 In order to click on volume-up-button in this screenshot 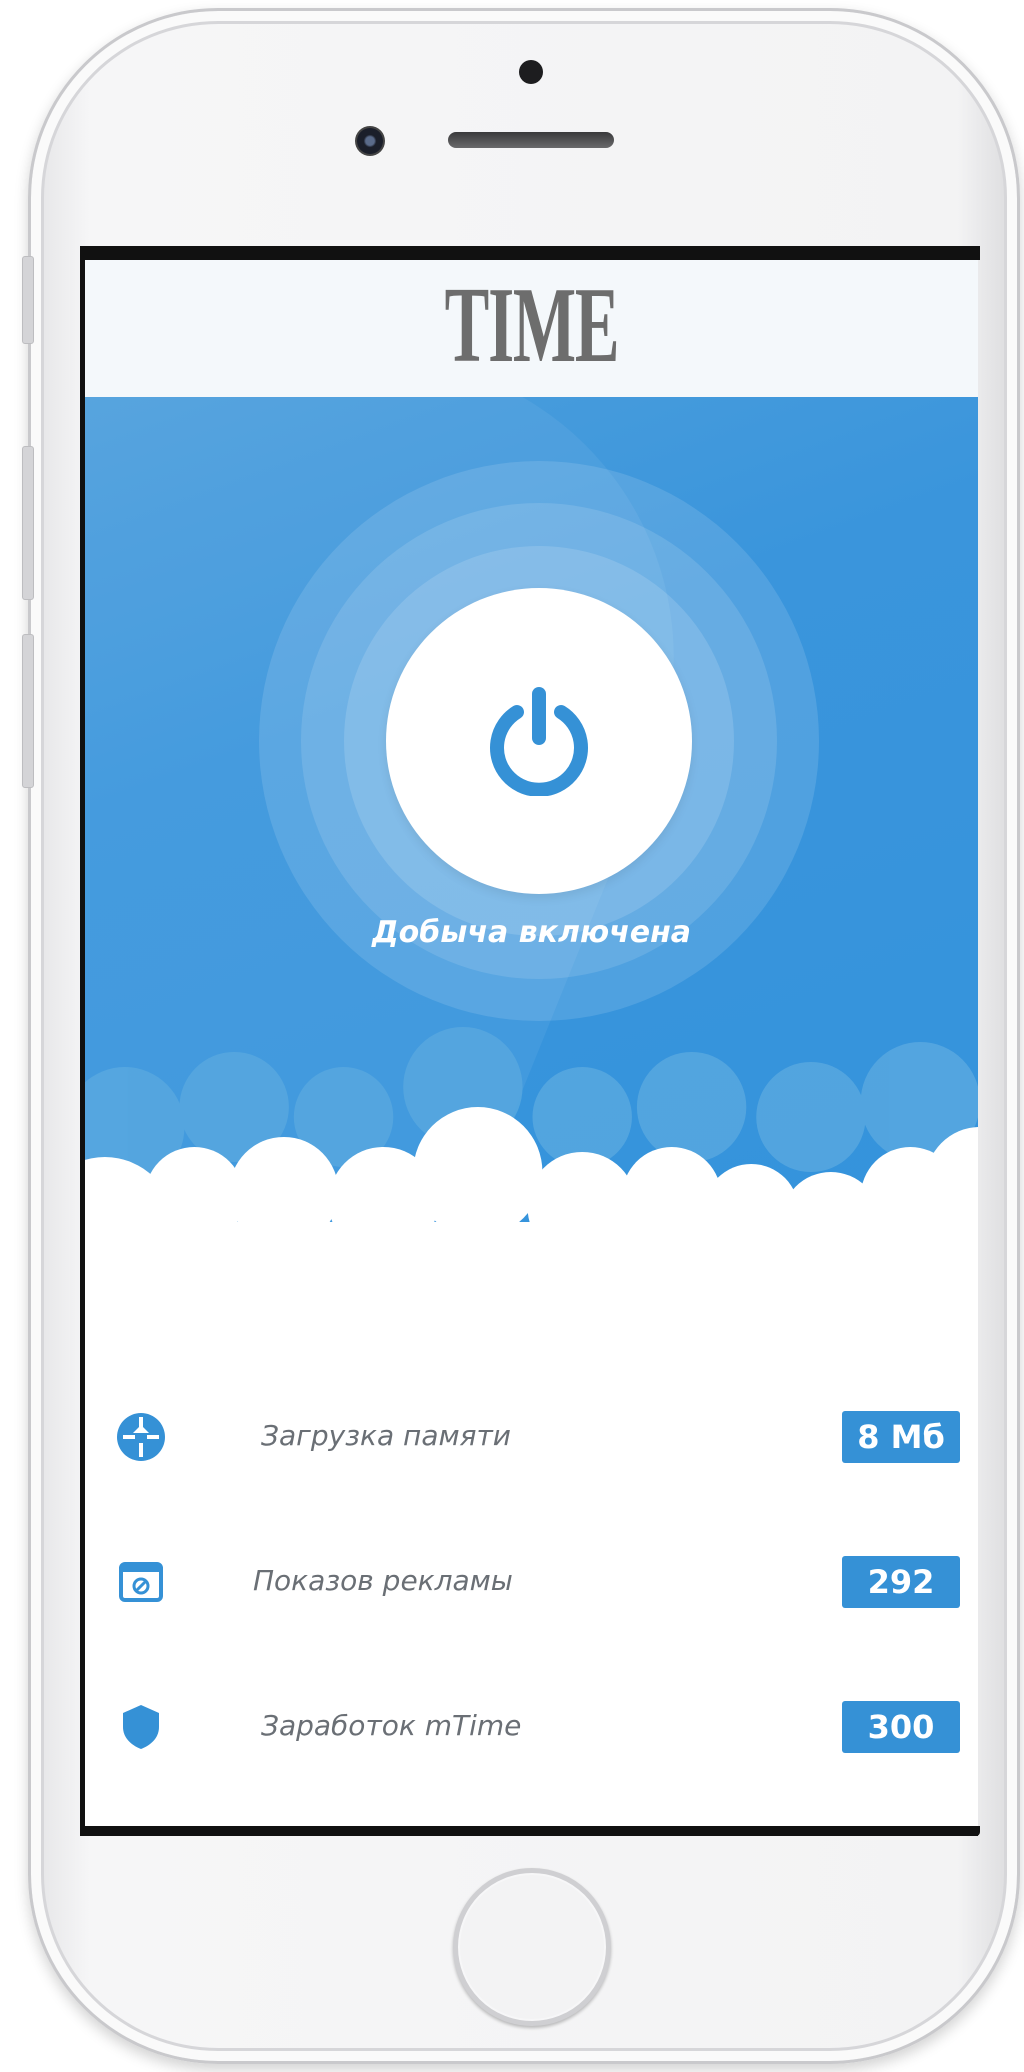, I will do `click(28, 523)`.